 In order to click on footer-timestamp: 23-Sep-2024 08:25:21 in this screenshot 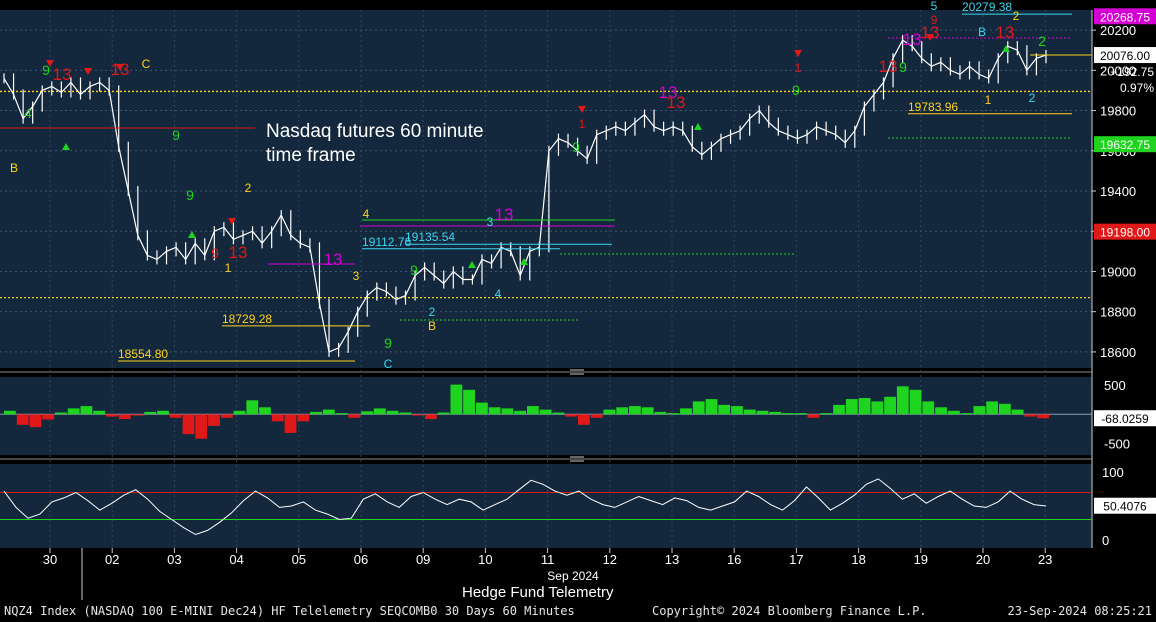, I will do `click(1080, 611)`.